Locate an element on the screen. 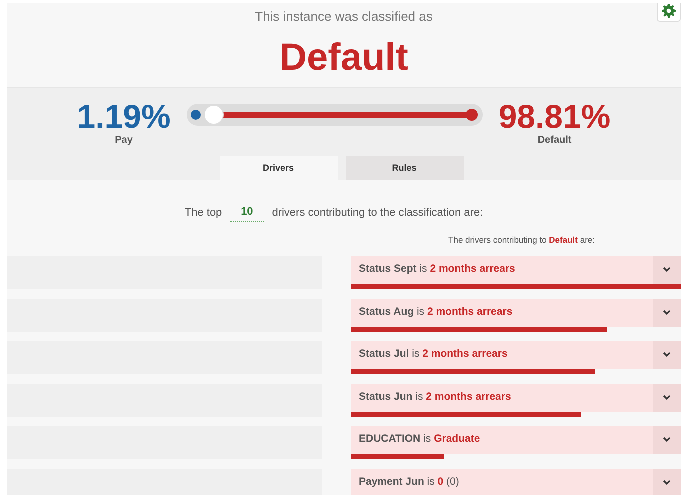 The image size is (681, 495). driver-row: EDUCATION is Graduate is located at coordinates (516, 440).